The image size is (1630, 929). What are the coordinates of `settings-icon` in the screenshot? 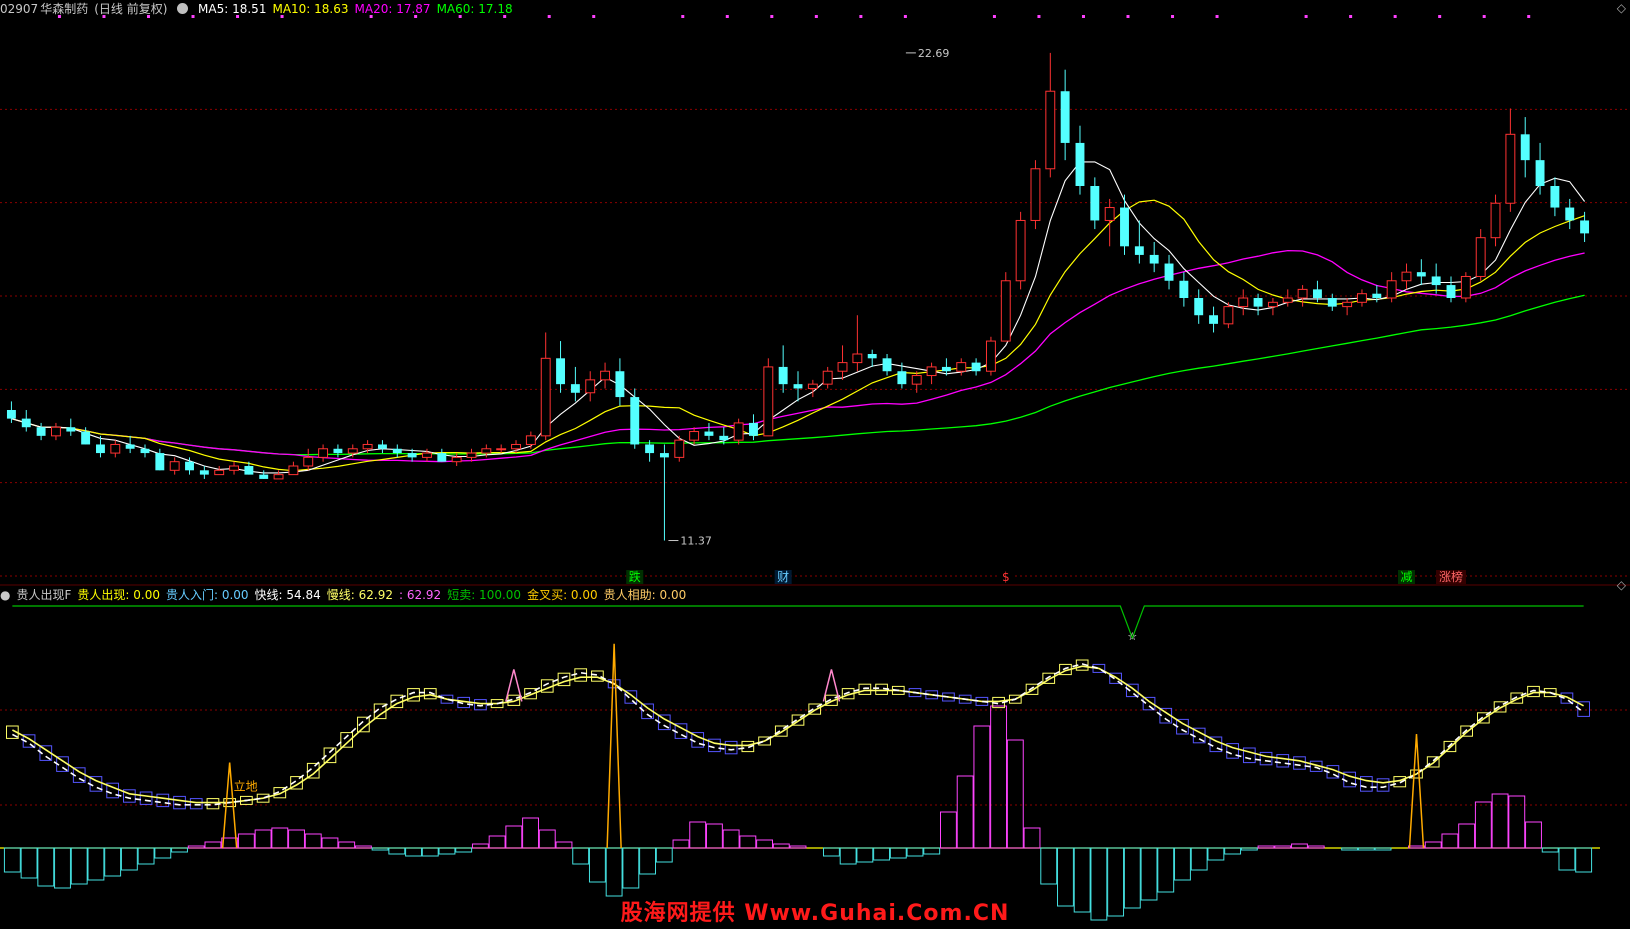 It's located at (183, 8).